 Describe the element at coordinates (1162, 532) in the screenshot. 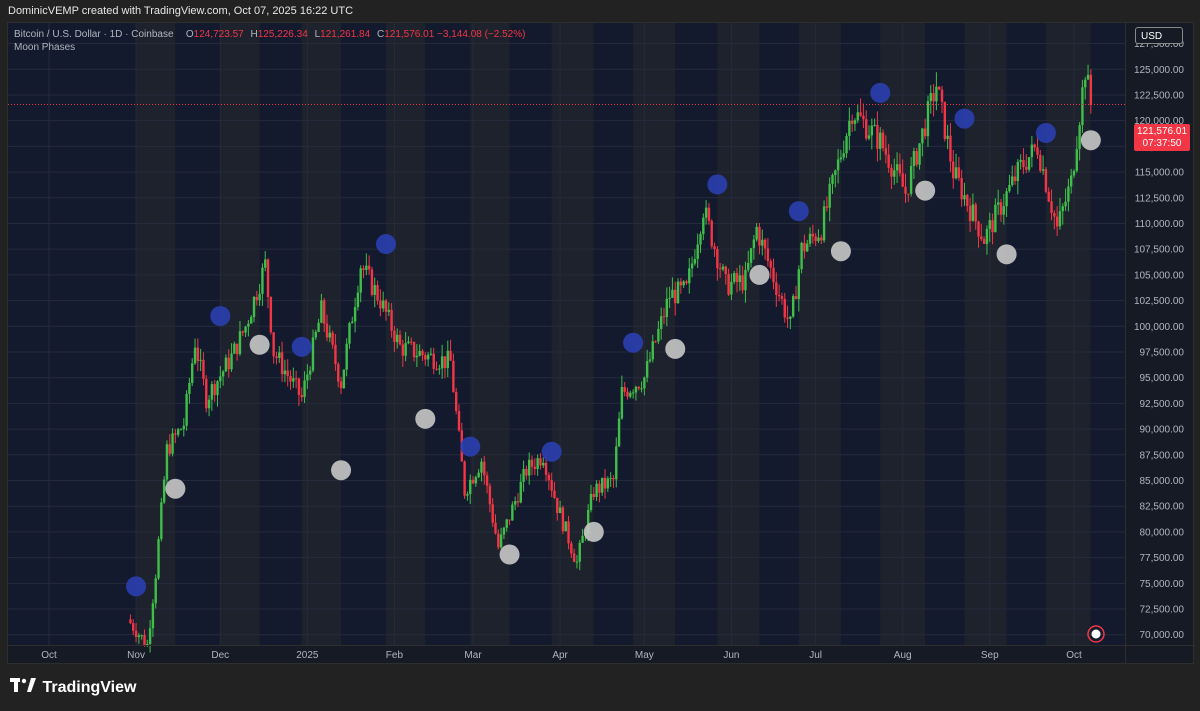

I see `y-tick-label: 80,000.00` at that location.